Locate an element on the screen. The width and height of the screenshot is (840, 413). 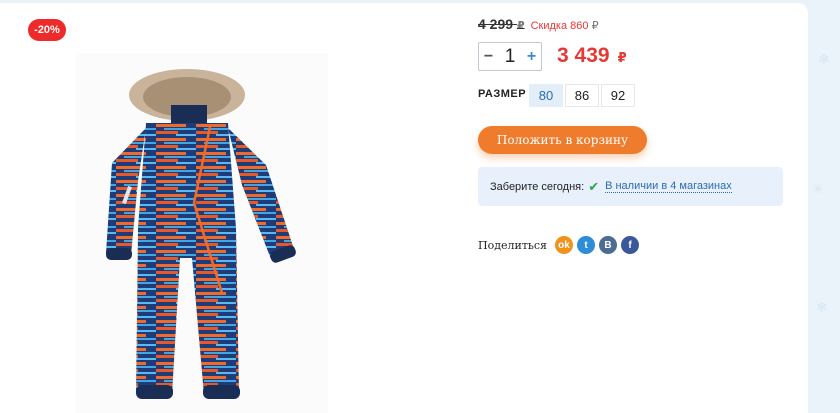
size-label: РАЗМЕР is located at coordinates (502, 94).